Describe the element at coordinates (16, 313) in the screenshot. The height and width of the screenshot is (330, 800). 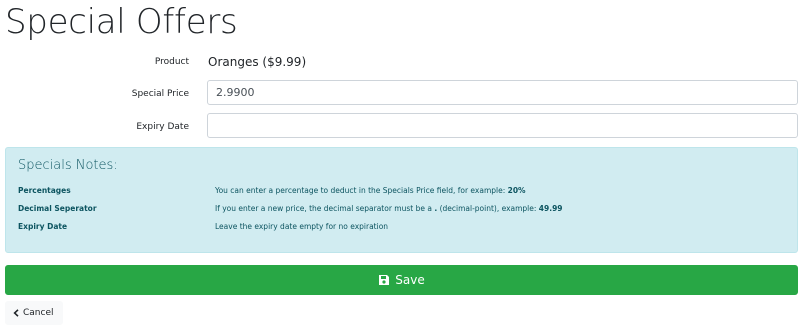
I see `chevron-left-icon` at that location.